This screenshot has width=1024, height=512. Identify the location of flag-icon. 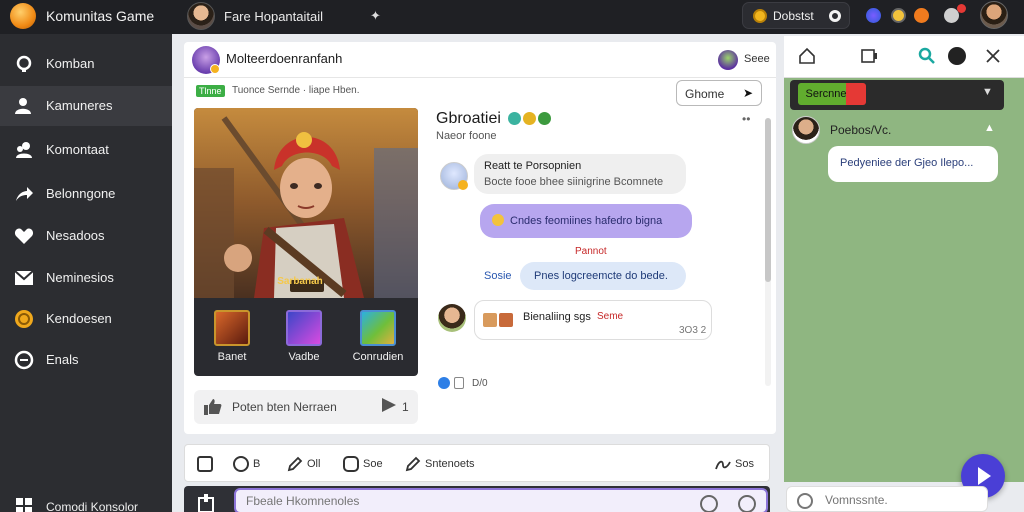
(389, 407).